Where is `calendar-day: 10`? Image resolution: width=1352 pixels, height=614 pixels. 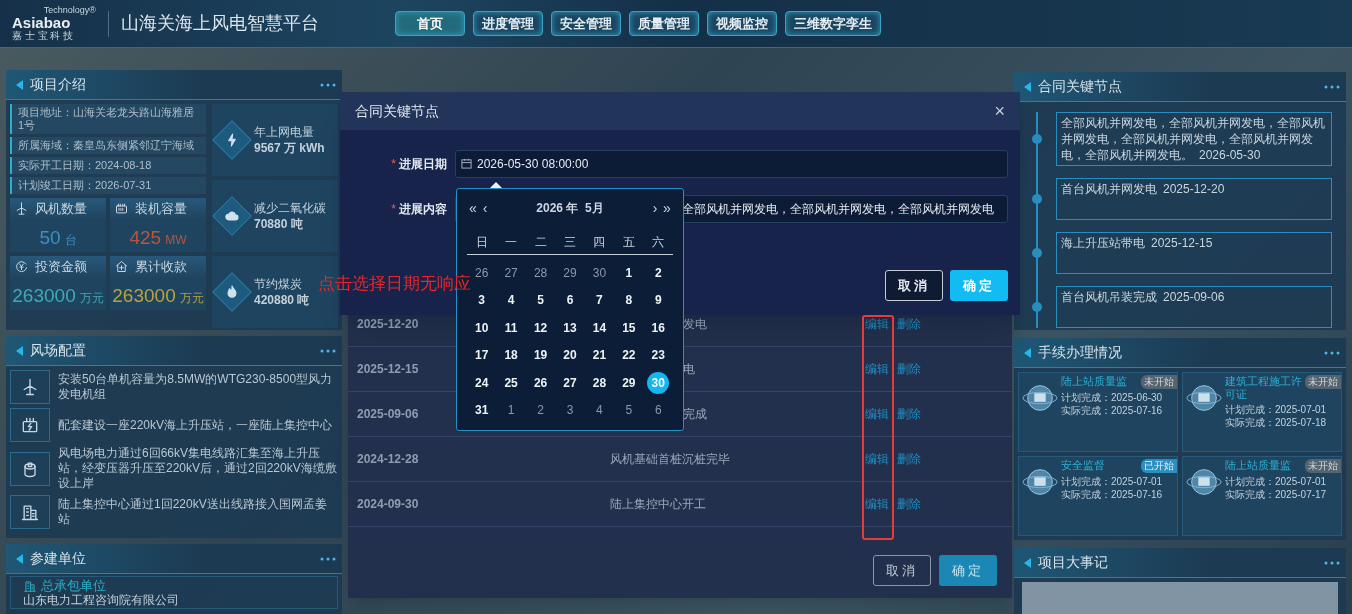 calendar-day: 10 is located at coordinates (481, 327).